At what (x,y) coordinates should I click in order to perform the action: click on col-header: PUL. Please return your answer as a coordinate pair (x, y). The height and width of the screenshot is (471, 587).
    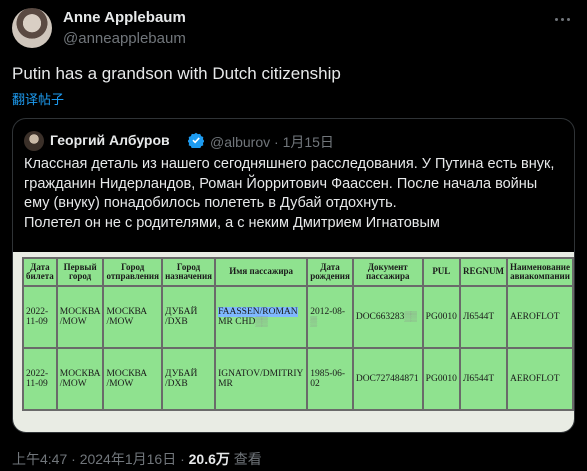
    Looking at the image, I should click on (441, 272).